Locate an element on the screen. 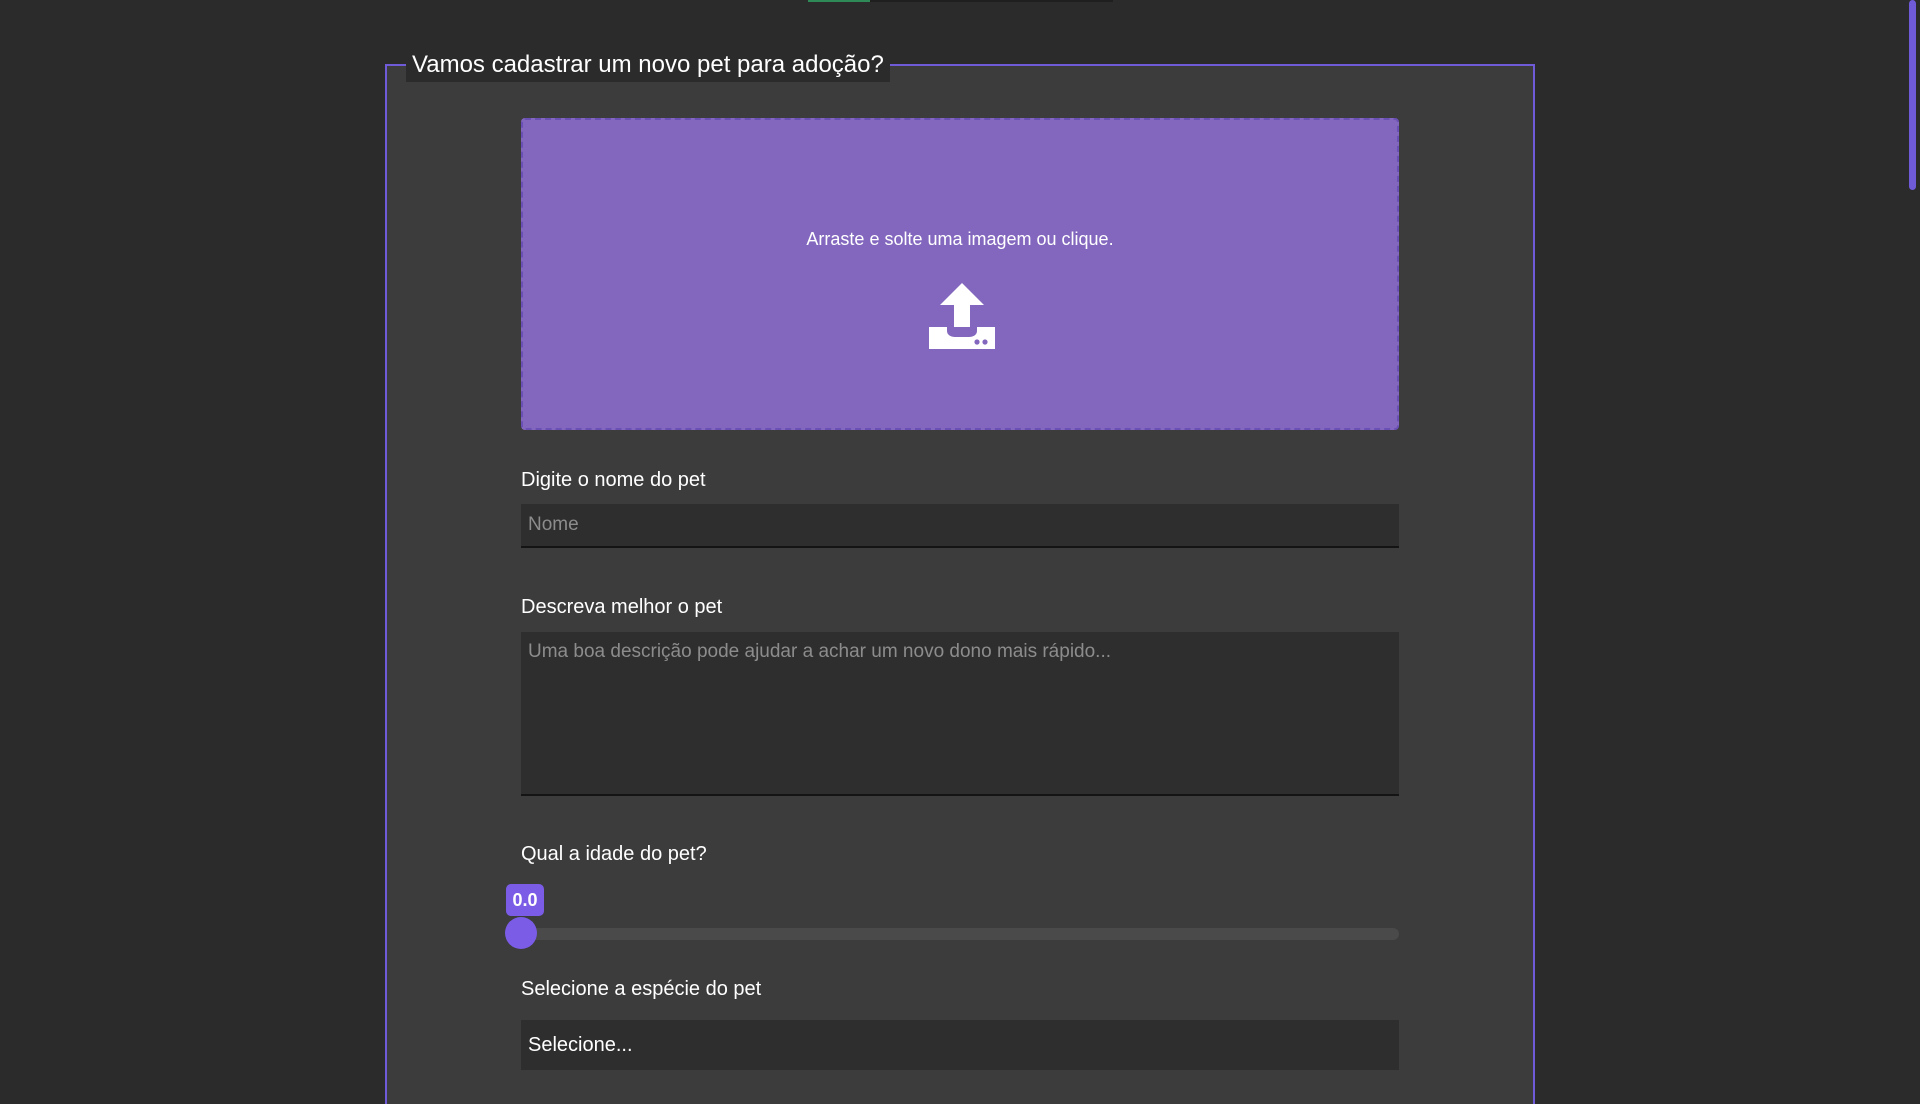 The width and height of the screenshot is (1920, 1104). age-value-tooltip: 0.0 is located at coordinates (525, 900).